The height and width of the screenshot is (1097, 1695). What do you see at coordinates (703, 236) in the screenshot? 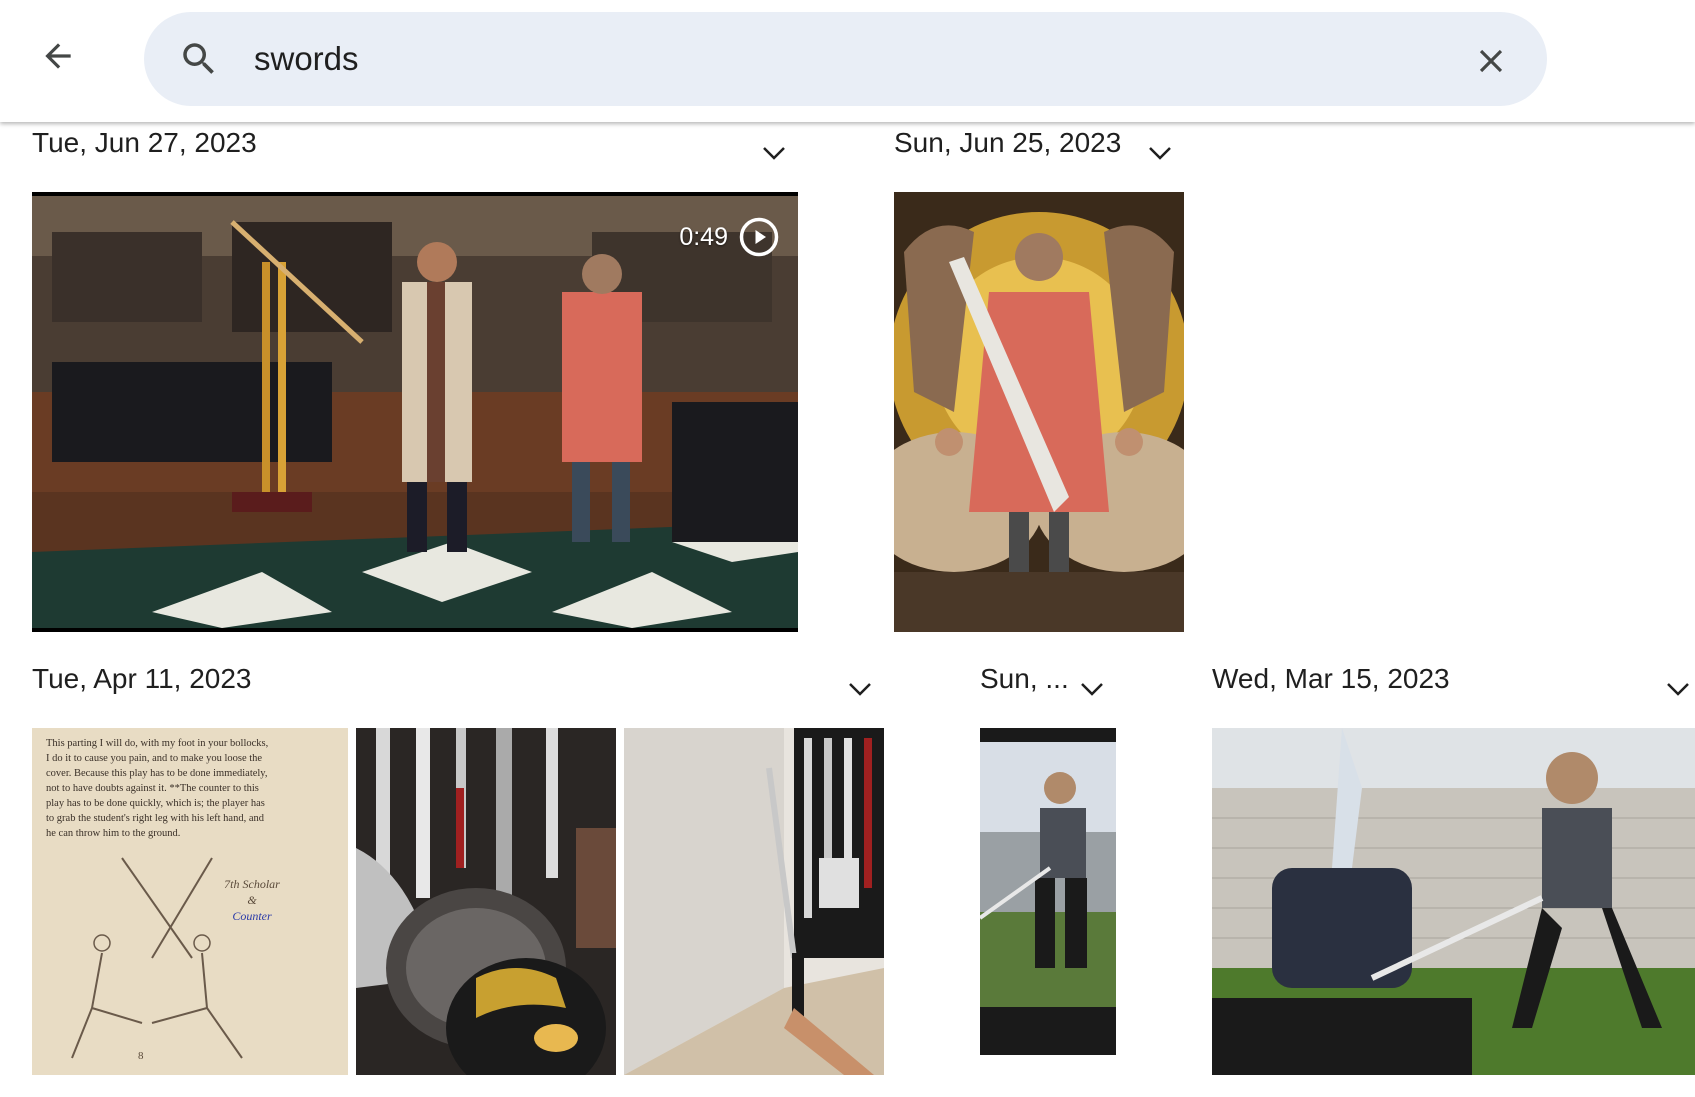
I see `duration-text: 0:49` at bounding box center [703, 236].